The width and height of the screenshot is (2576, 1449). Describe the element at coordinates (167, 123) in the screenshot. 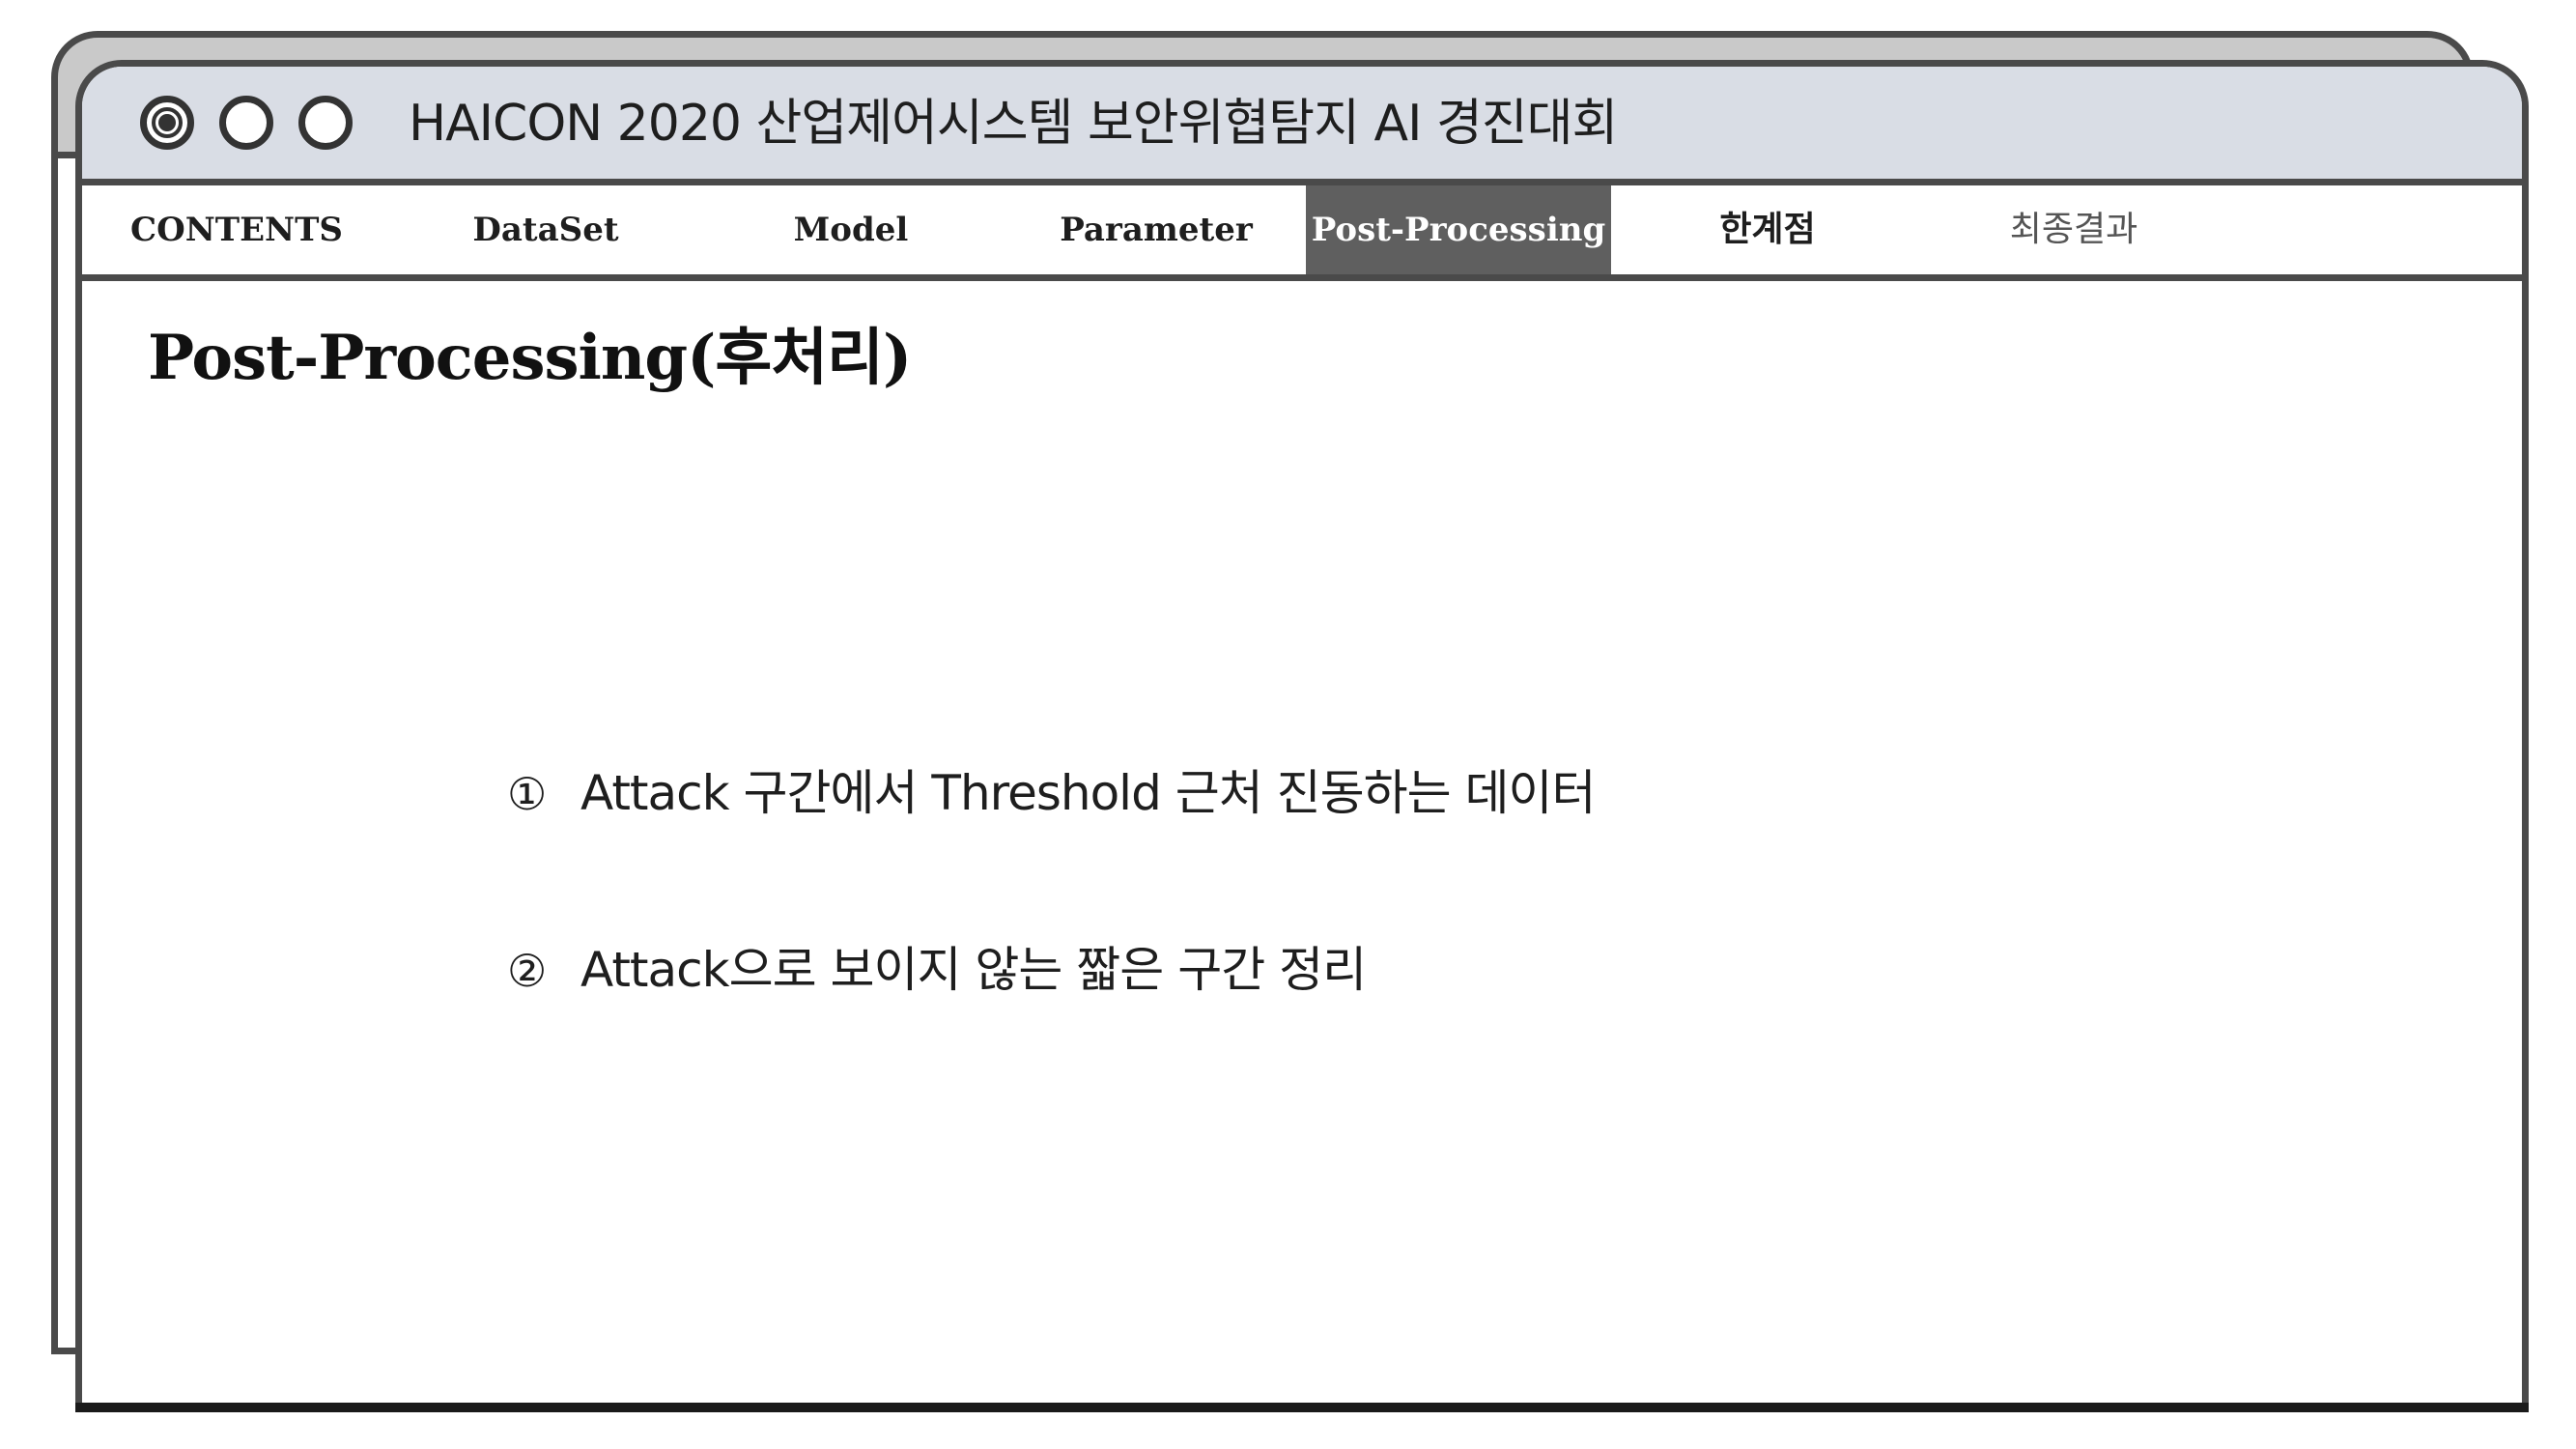

I see `window-control-active-icon` at that location.